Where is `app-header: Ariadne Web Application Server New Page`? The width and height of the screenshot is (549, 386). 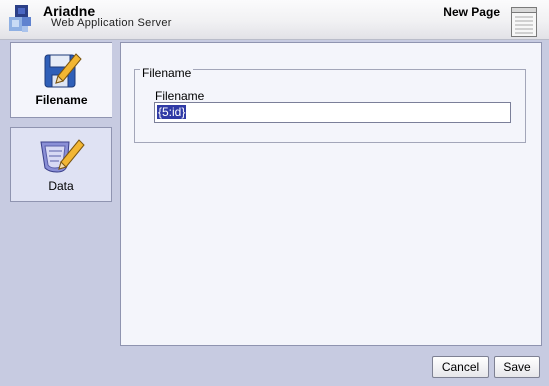
app-header: Ariadne Web Application Server New Page is located at coordinates (274, 20).